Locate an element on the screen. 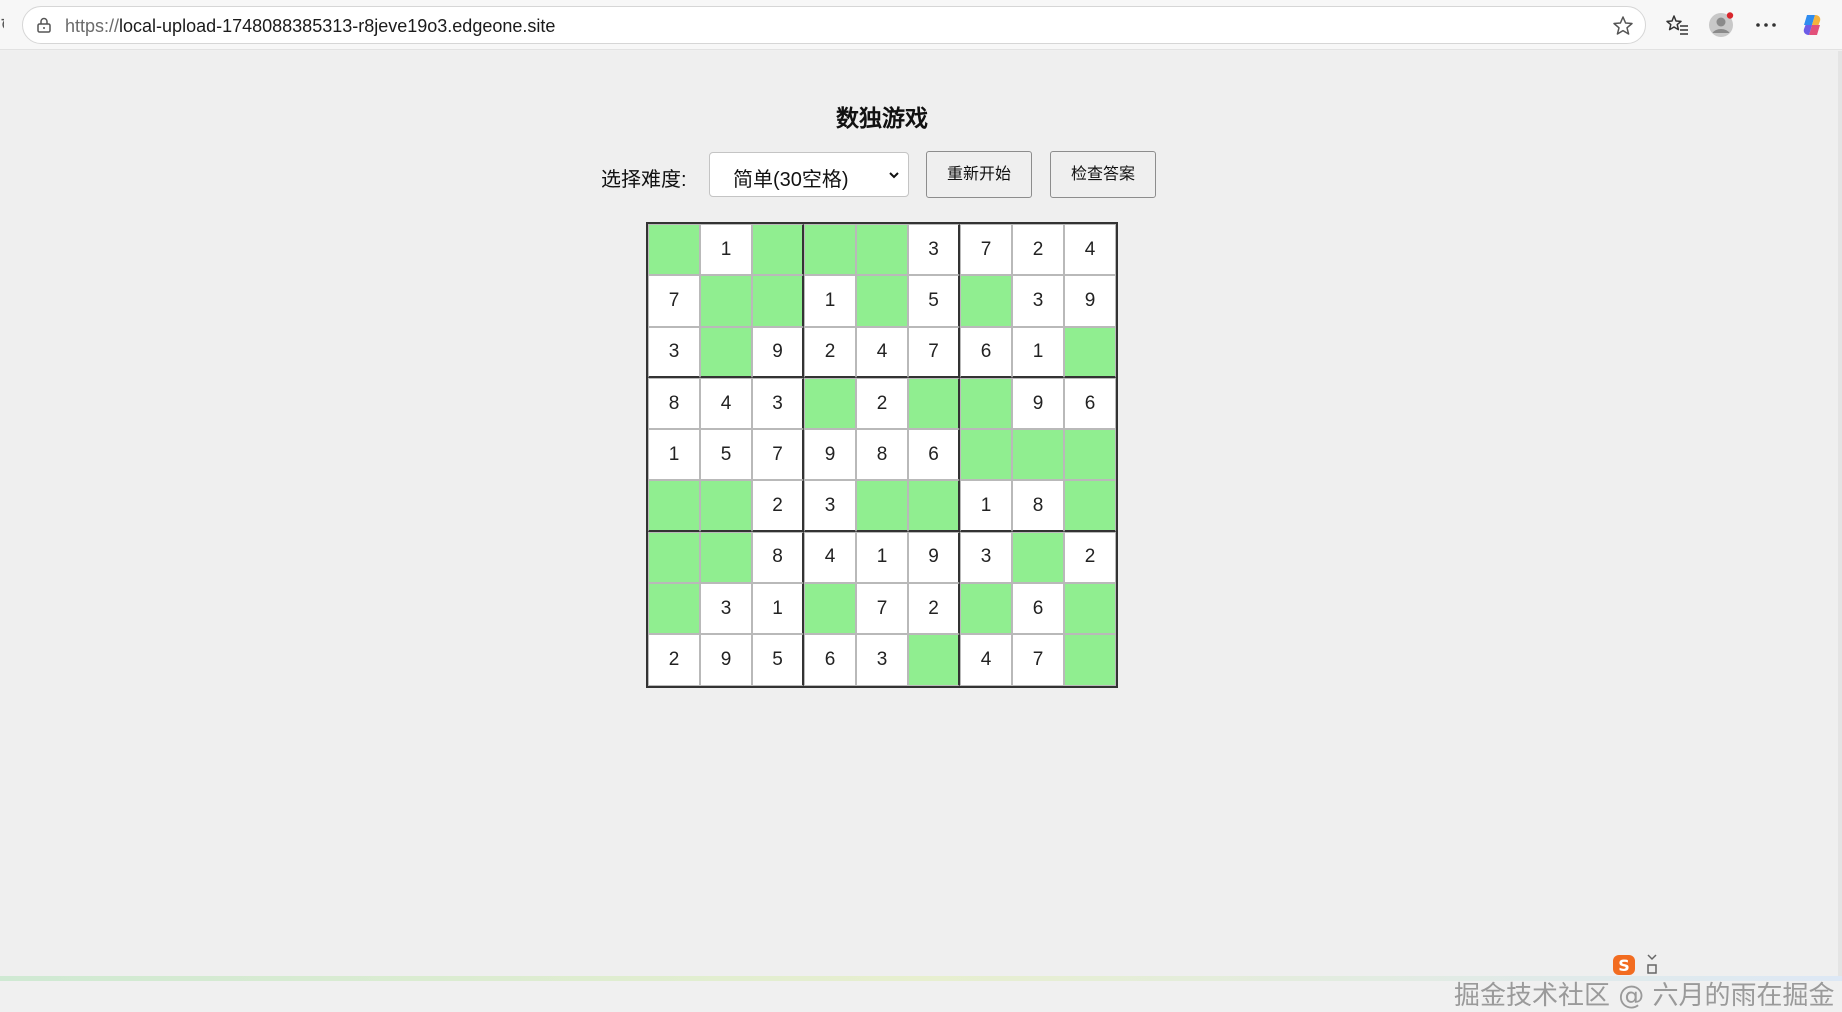 The width and height of the screenshot is (1842, 1012). profile-icon is located at coordinates (1721, 25).